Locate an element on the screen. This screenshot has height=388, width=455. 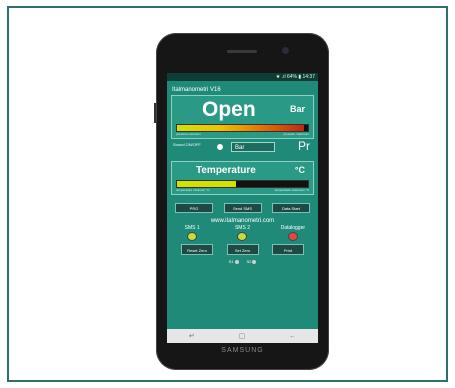
datalogger-indicator: Datalogger is located at coordinates (293, 233).